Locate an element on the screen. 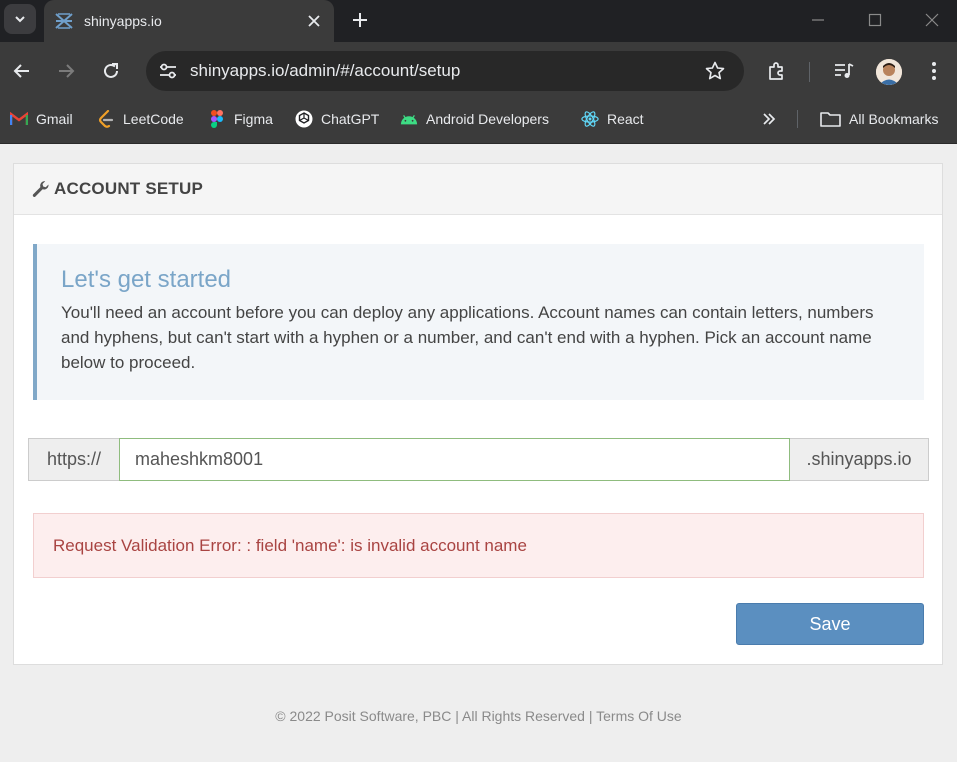  bookmark-label: ChatGPT is located at coordinates (350, 119).